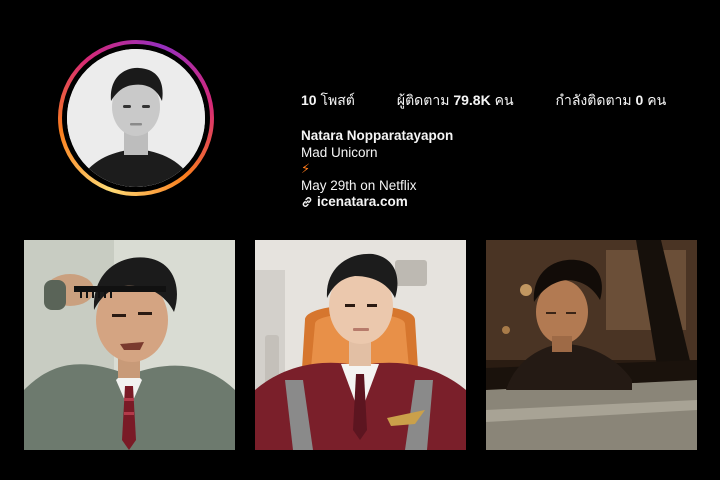  I want to click on post-photo-school-uniform, so click(129, 345).